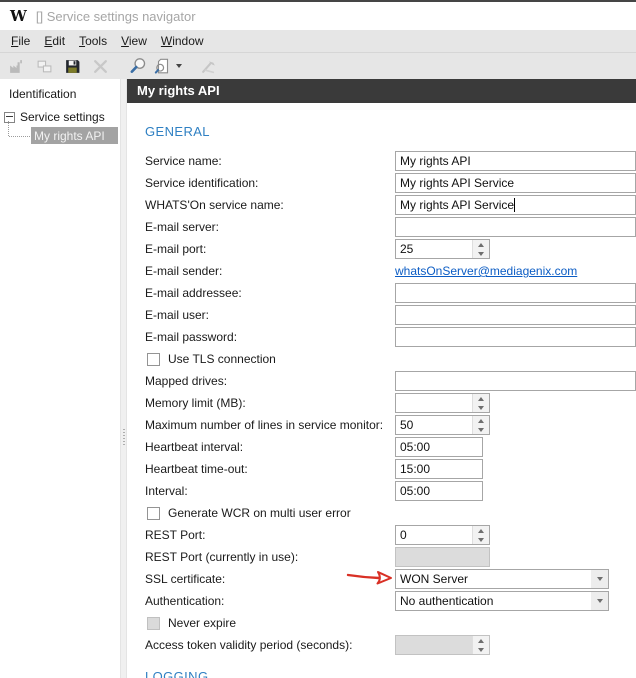  I want to click on never-expire-row: Never expire, so click(390, 623).